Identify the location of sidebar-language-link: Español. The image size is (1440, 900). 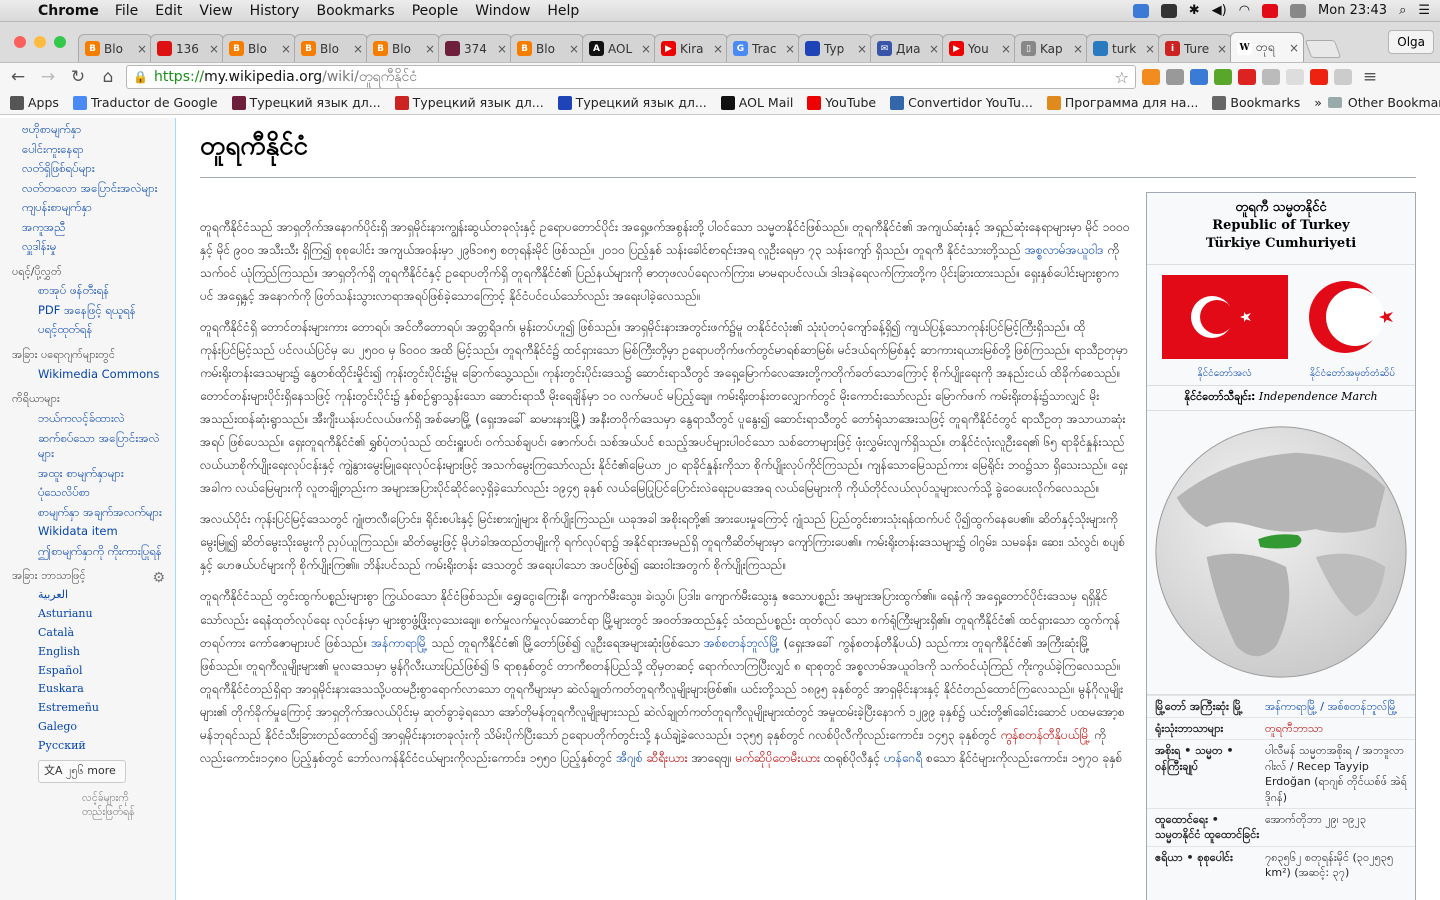
(101, 671).